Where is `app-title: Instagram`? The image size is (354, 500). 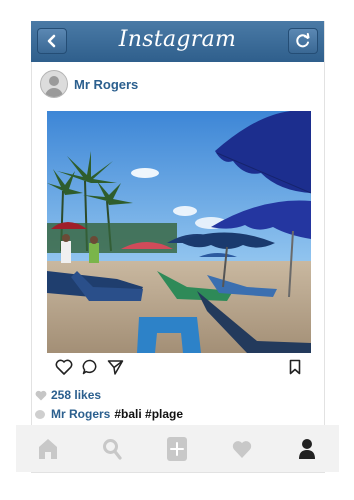
app-title: Instagram is located at coordinates (177, 39).